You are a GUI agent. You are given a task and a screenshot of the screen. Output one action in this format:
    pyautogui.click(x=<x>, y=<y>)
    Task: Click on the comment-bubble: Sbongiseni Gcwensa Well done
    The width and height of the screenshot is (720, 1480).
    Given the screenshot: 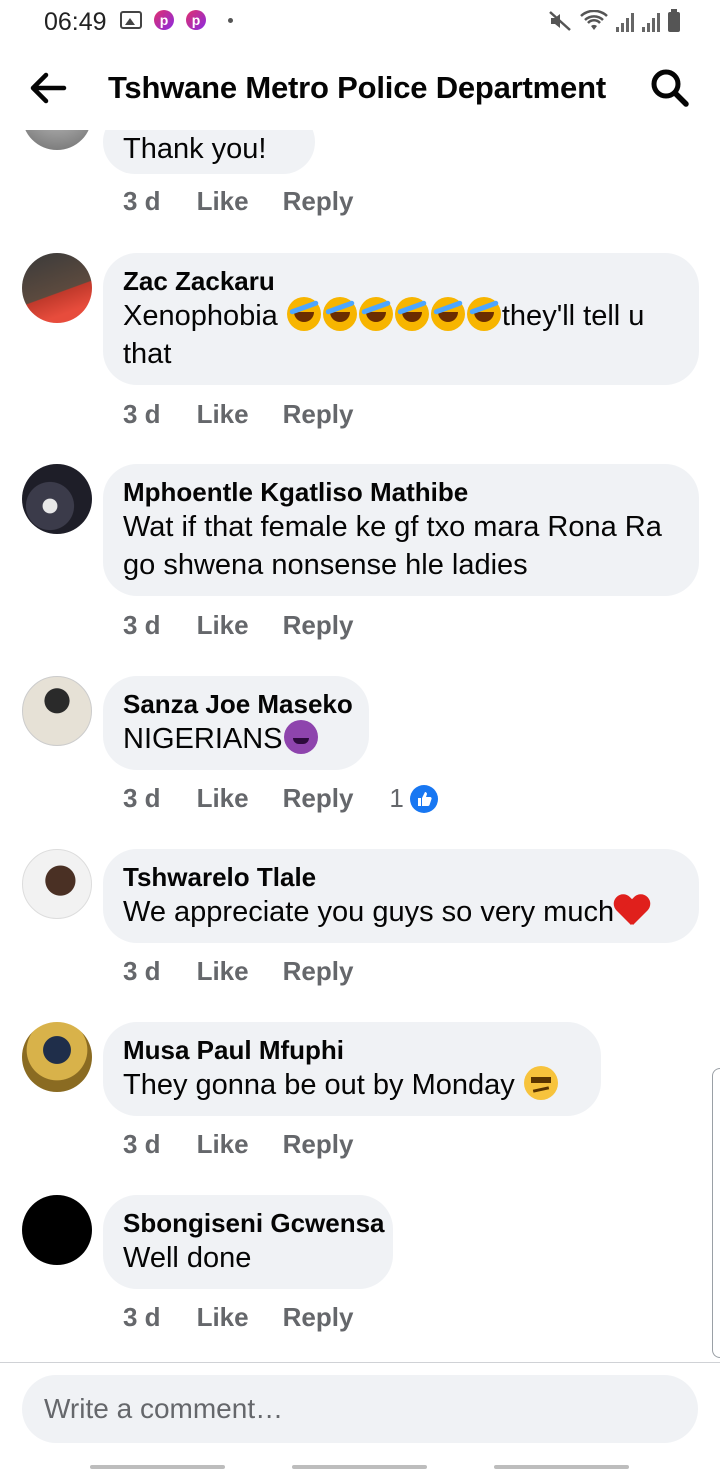 What is the action you would take?
    pyautogui.click(x=248, y=1242)
    